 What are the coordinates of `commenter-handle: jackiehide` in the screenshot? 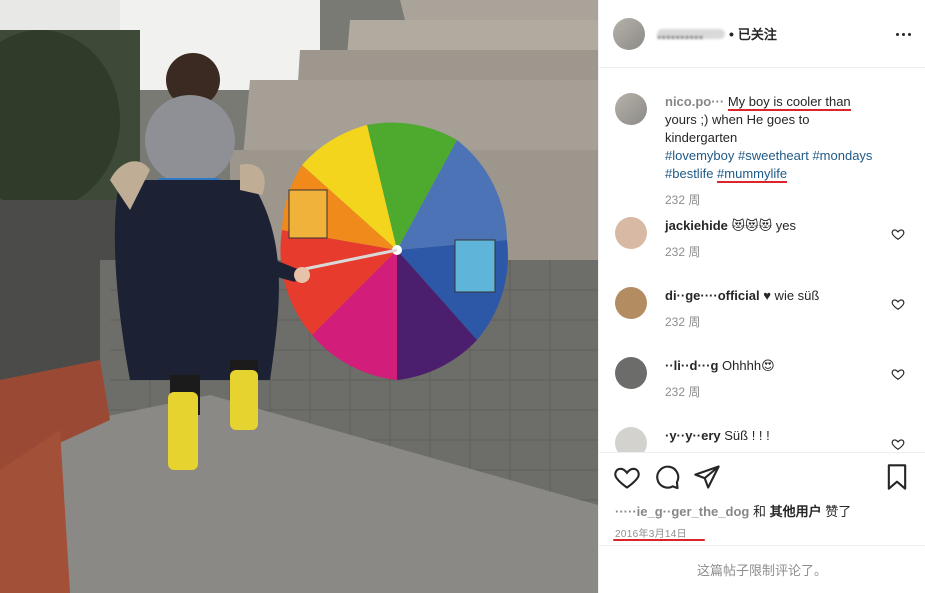 It's located at (696, 225).